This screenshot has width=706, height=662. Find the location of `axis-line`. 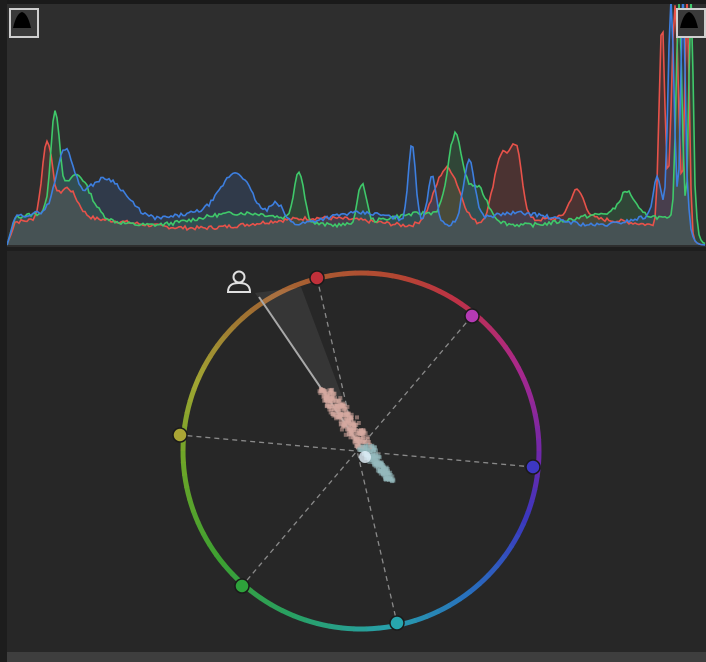

axis-line is located at coordinates (357, 451).